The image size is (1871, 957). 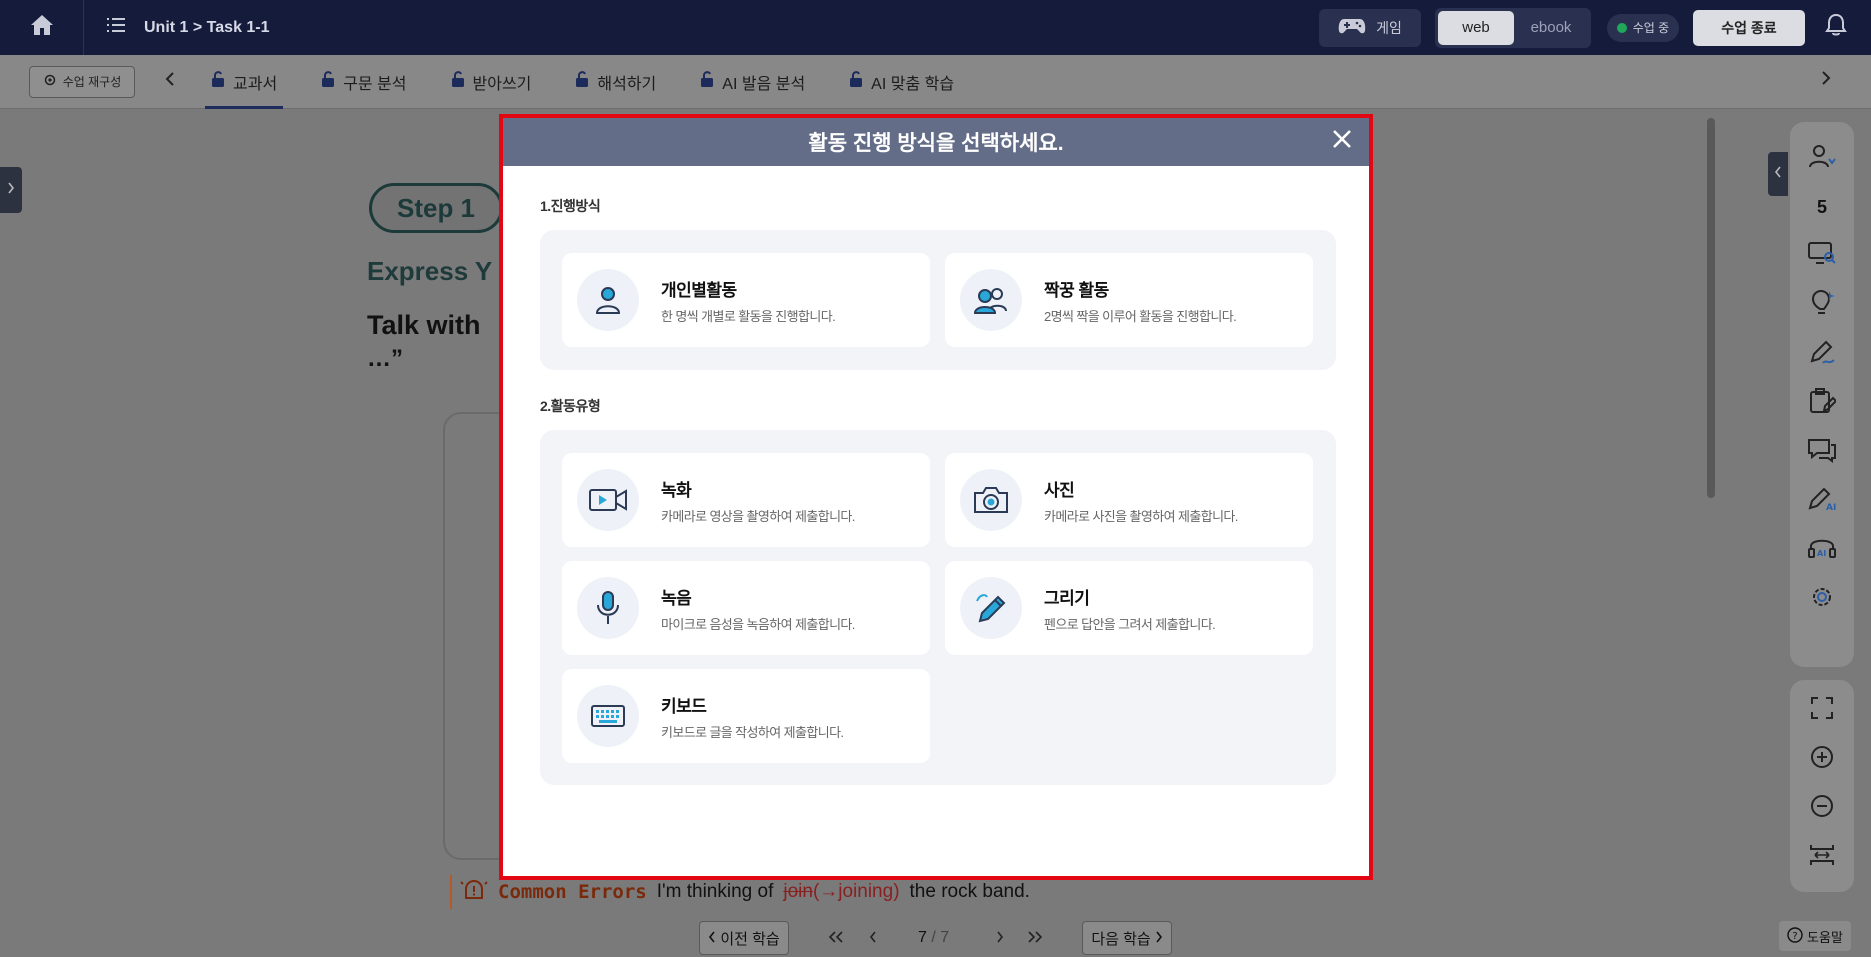 I want to click on rebuild-label: 수업 재구성, so click(x=92, y=82).